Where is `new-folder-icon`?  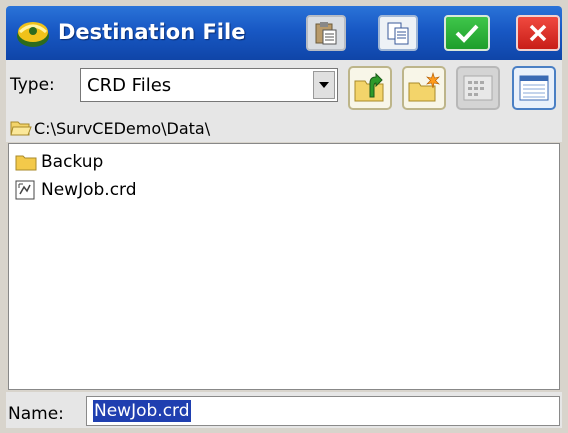
new-folder-icon is located at coordinates (424, 86).